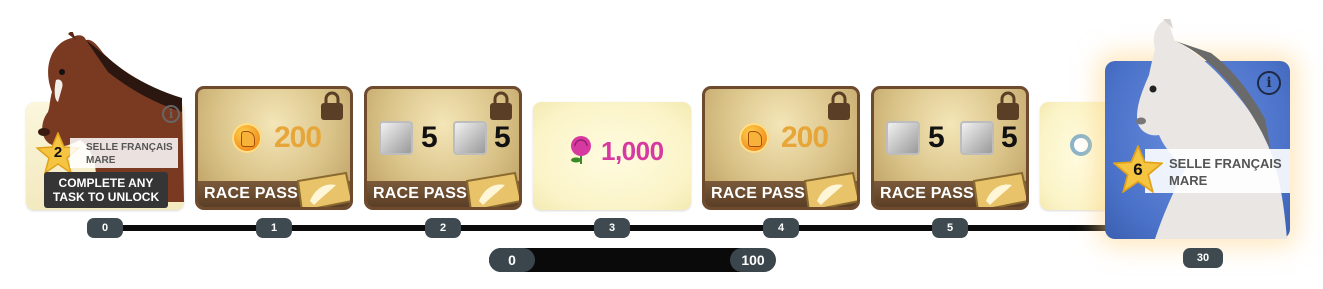 The height and width of the screenshot is (289, 1323). What do you see at coordinates (950, 148) in the screenshot?
I see `reward-card-5: 5 5 RACE PASS` at bounding box center [950, 148].